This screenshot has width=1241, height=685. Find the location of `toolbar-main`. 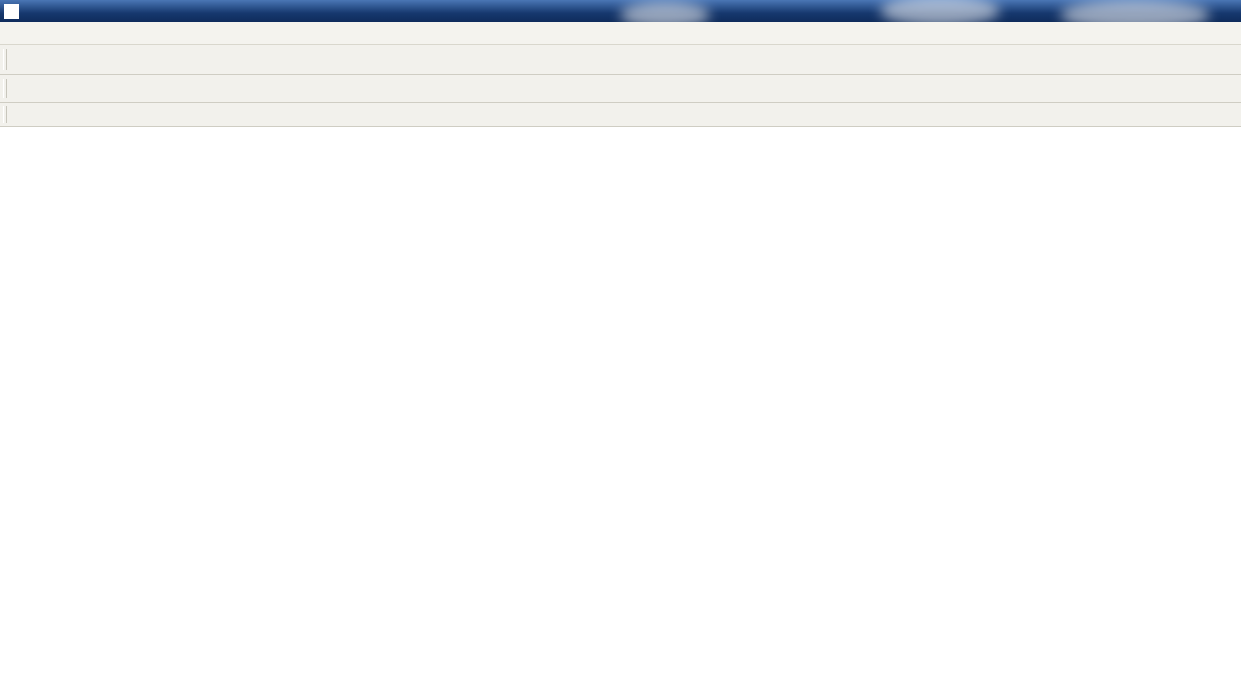

toolbar-main is located at coordinates (620, 60).